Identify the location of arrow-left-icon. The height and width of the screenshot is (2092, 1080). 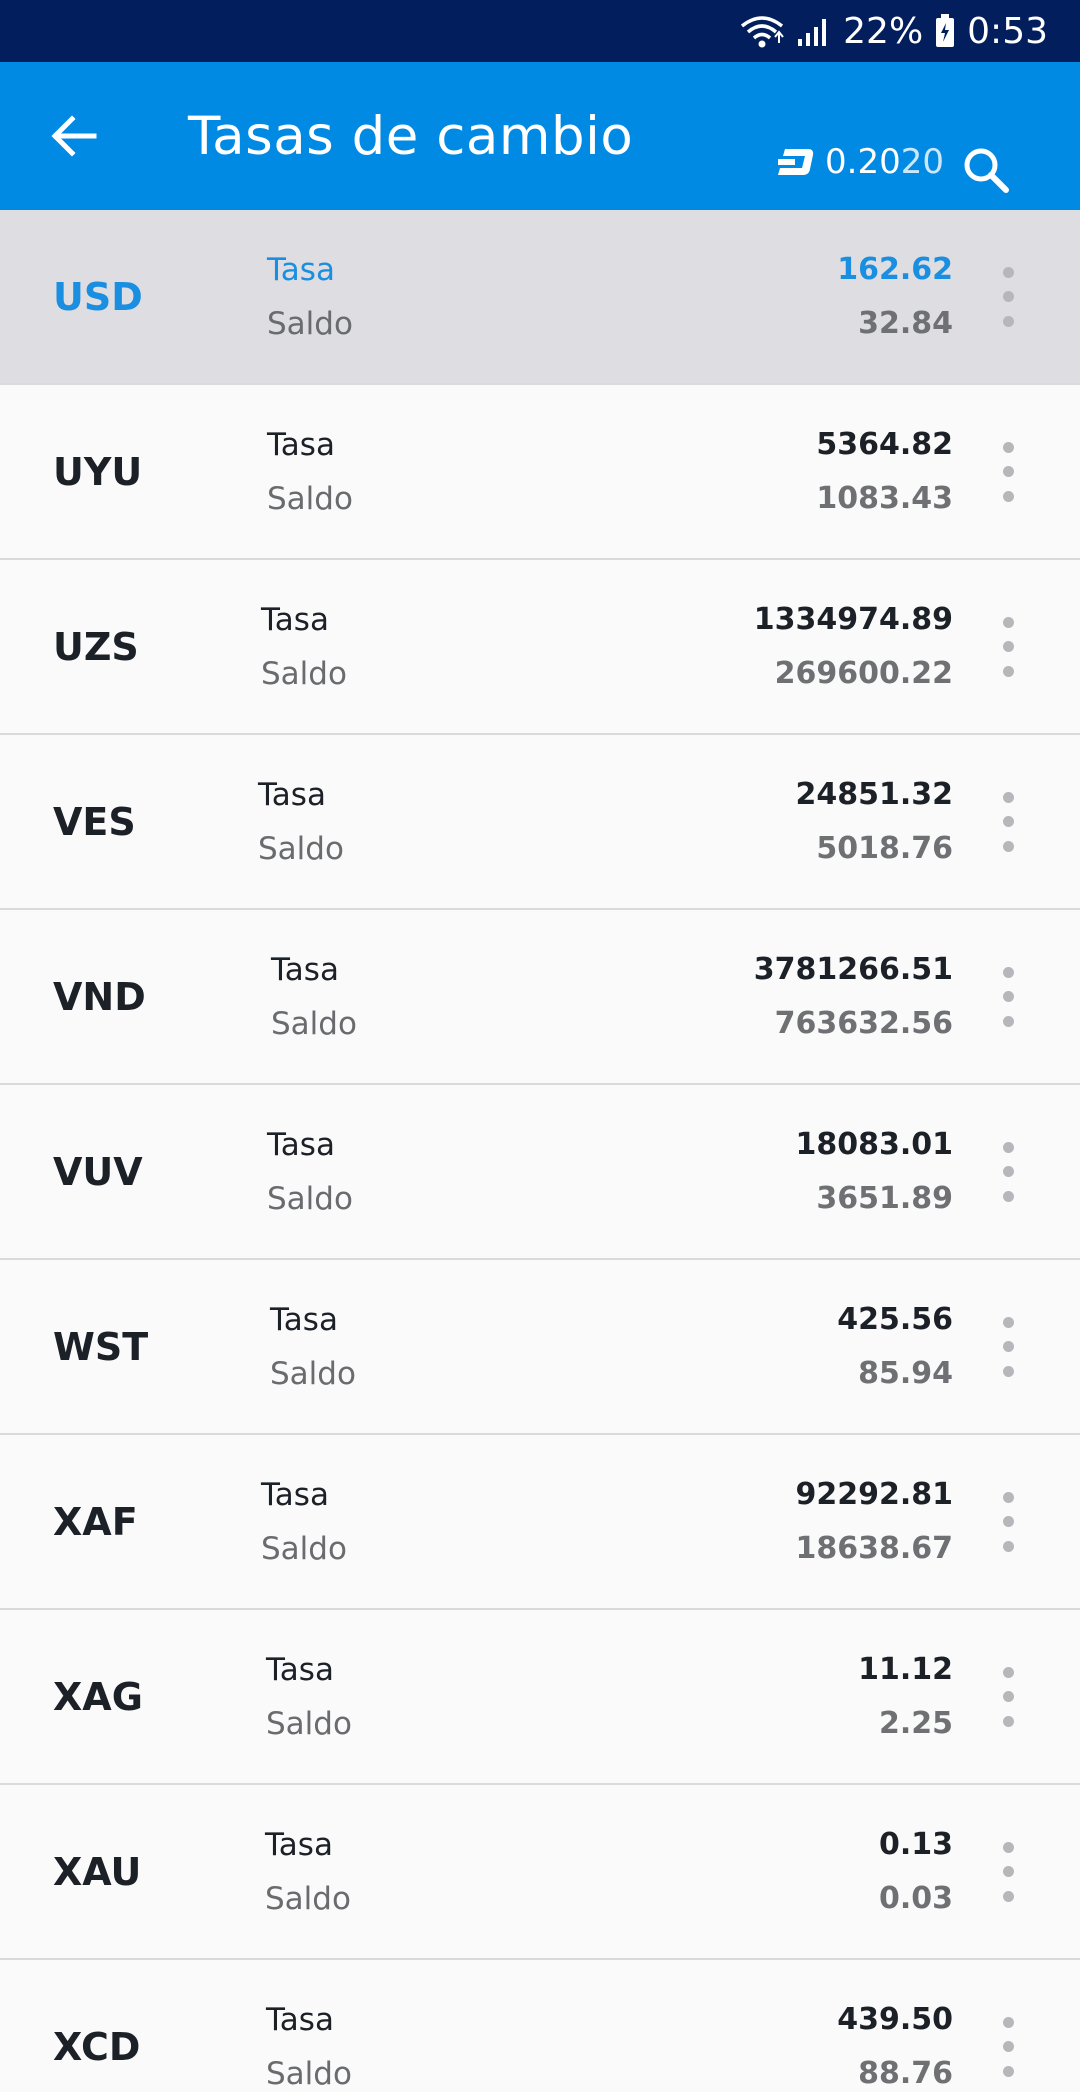
(74, 136).